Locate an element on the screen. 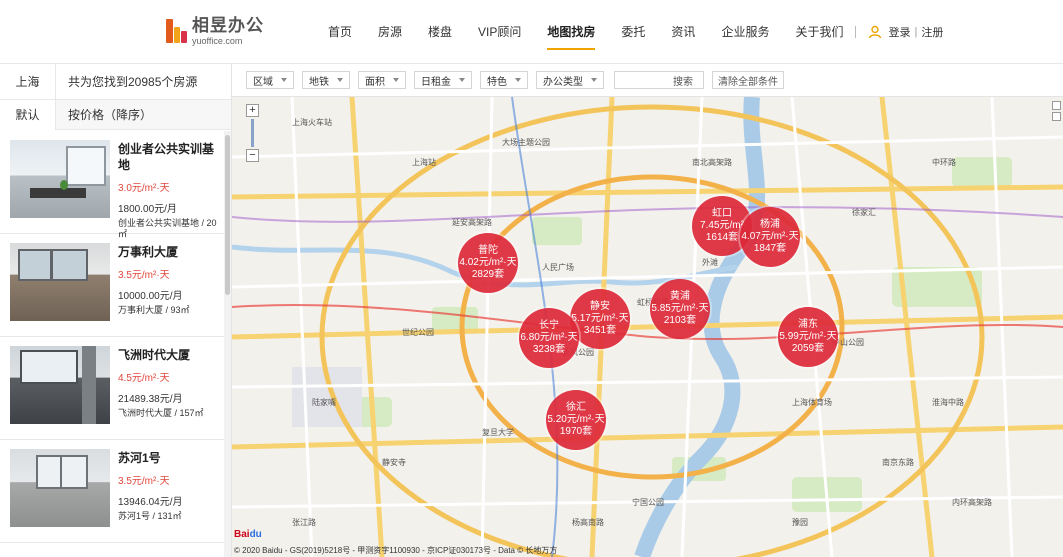  map-place-label: 世纪公园 is located at coordinates (418, 332).